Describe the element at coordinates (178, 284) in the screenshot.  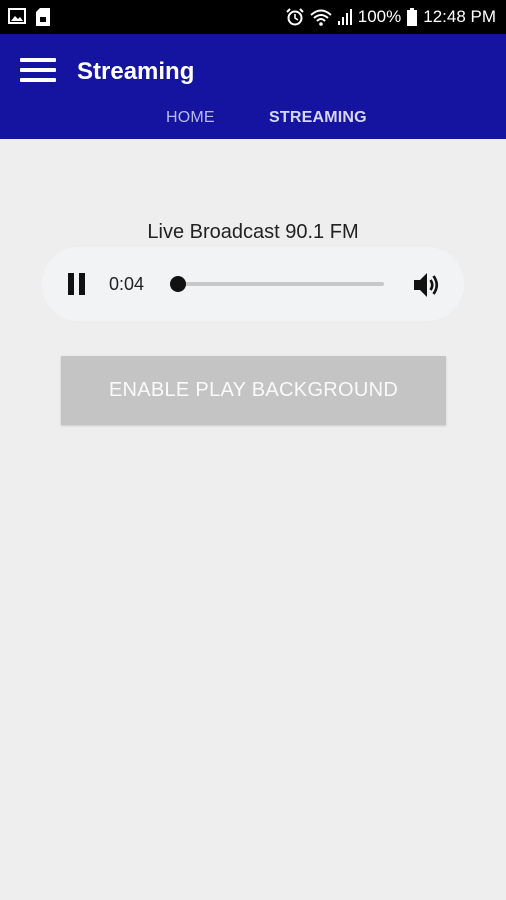
I see `seek-thumb` at that location.